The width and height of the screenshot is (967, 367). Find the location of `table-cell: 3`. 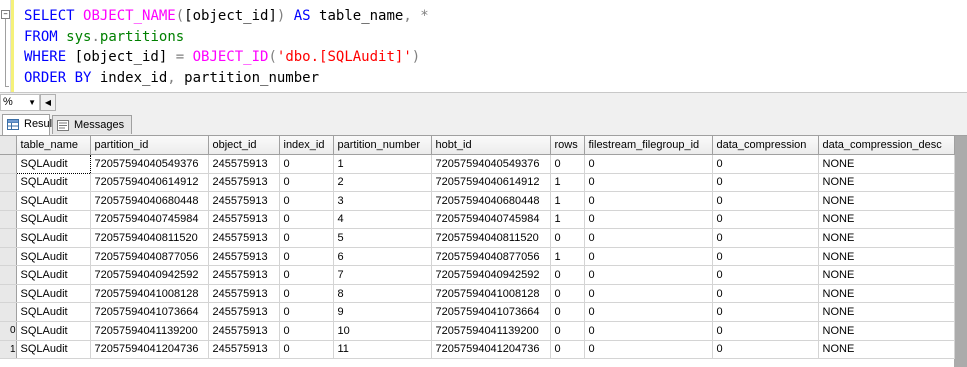

table-cell: 3 is located at coordinates (382, 201).